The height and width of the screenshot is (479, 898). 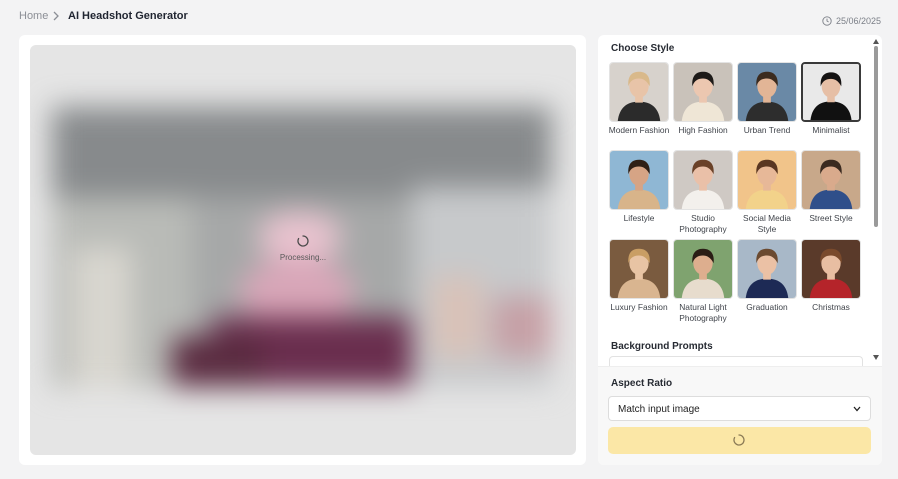 What do you see at coordinates (831, 307) in the screenshot?
I see `style-label: Christmas` at bounding box center [831, 307].